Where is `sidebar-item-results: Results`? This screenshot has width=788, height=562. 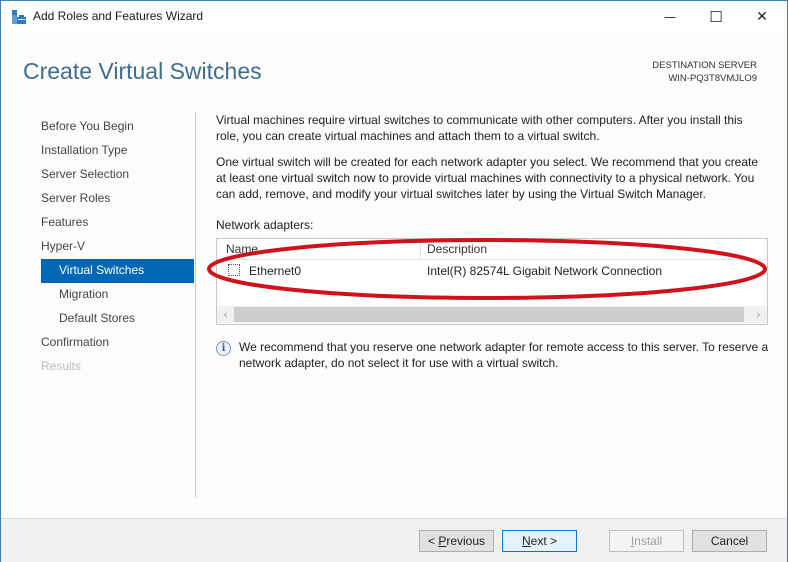 sidebar-item-results: Results is located at coordinates (61, 366).